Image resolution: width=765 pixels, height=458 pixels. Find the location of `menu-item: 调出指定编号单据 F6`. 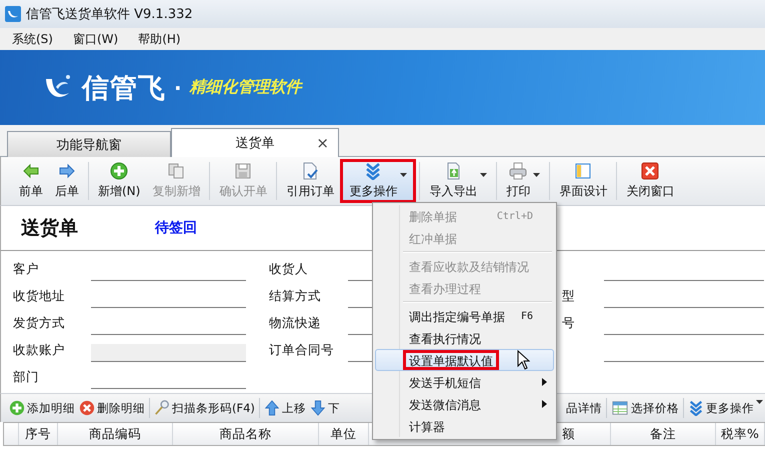

menu-item: 调出指定编号单据 F6 is located at coordinates (464, 316).